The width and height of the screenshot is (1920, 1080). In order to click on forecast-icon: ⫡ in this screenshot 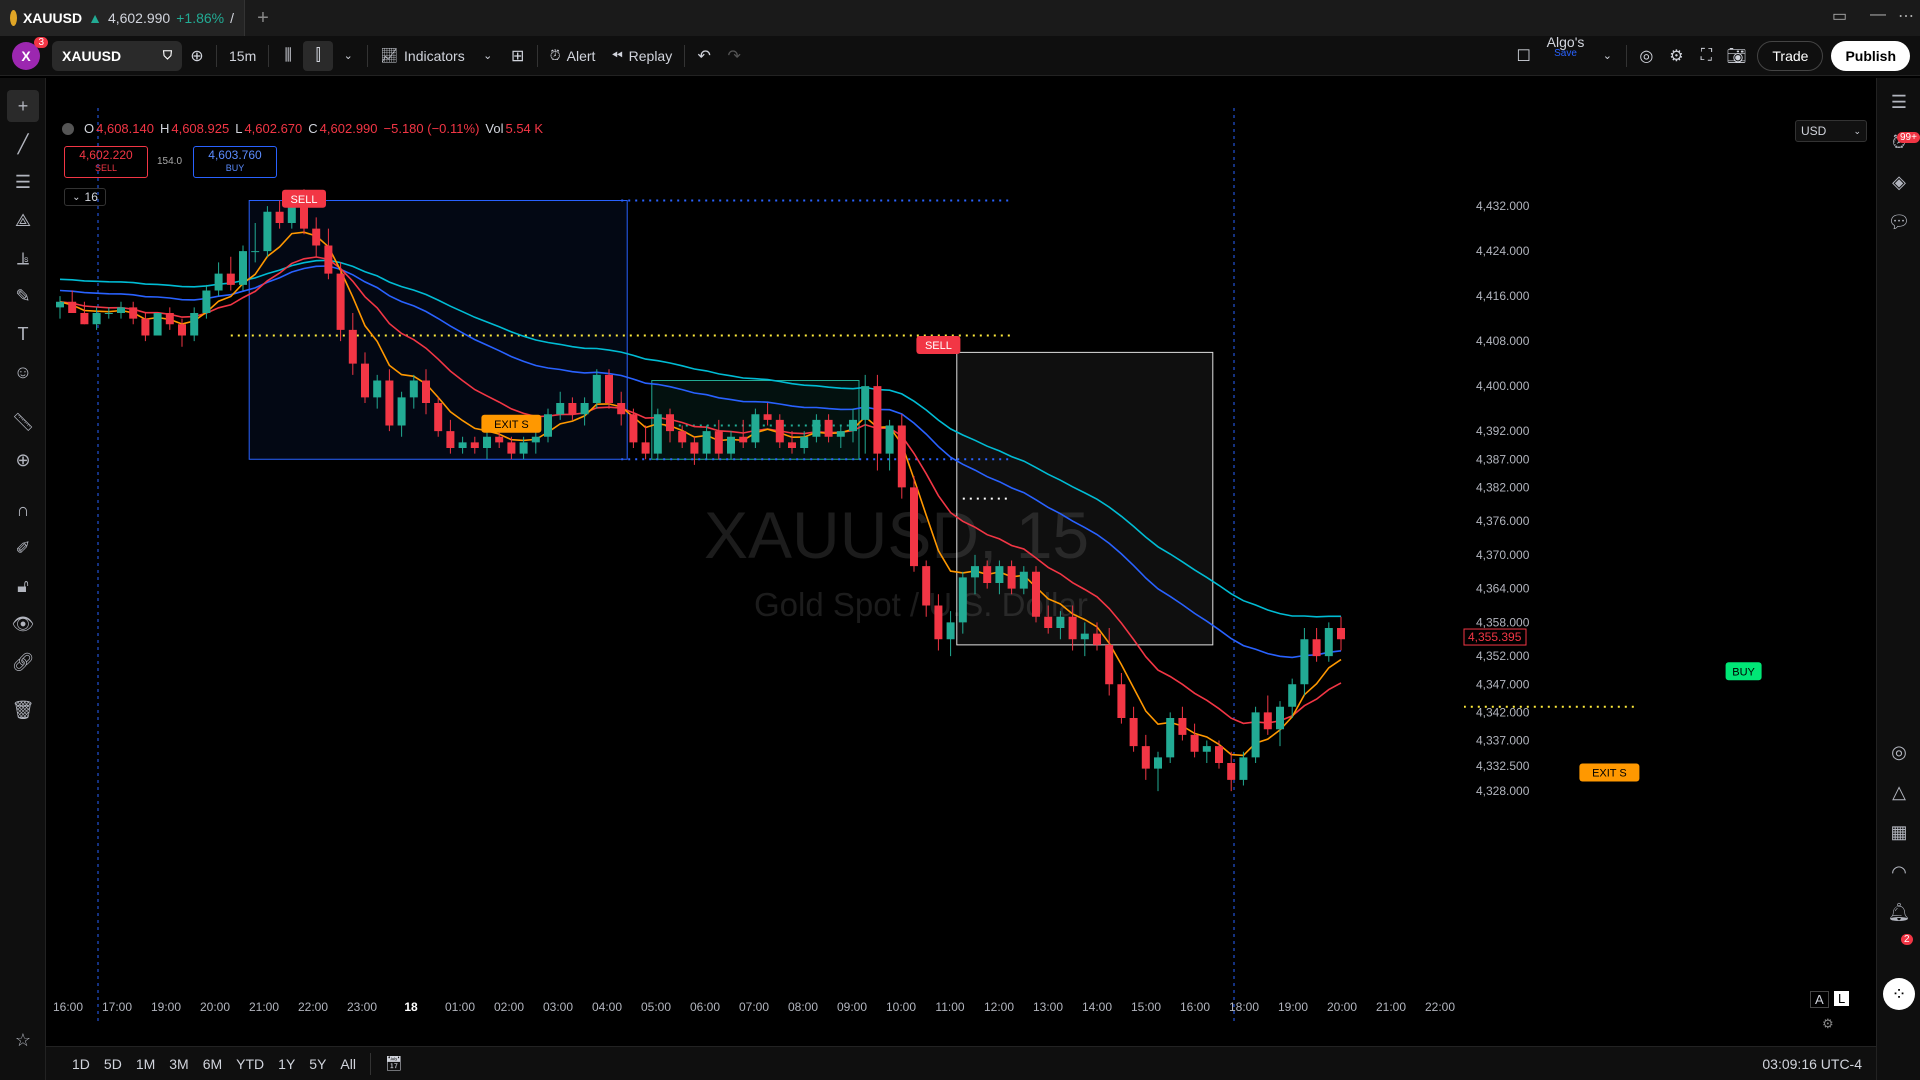, I will do `click(23, 258)`.